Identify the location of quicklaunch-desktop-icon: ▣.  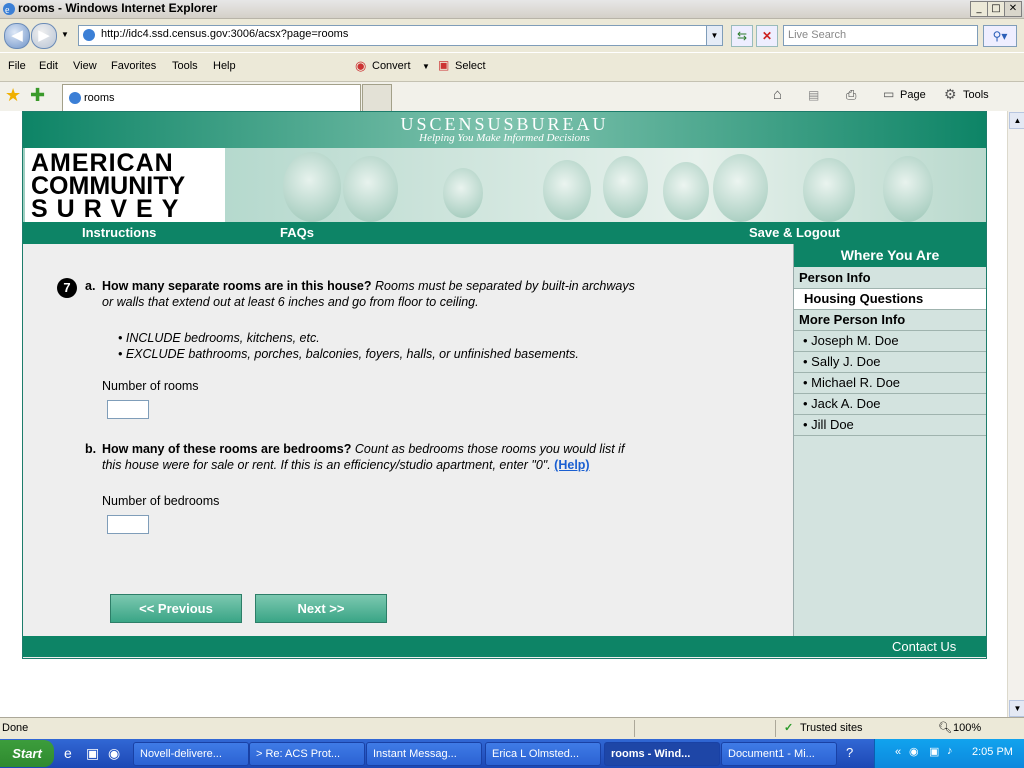
(92, 753).